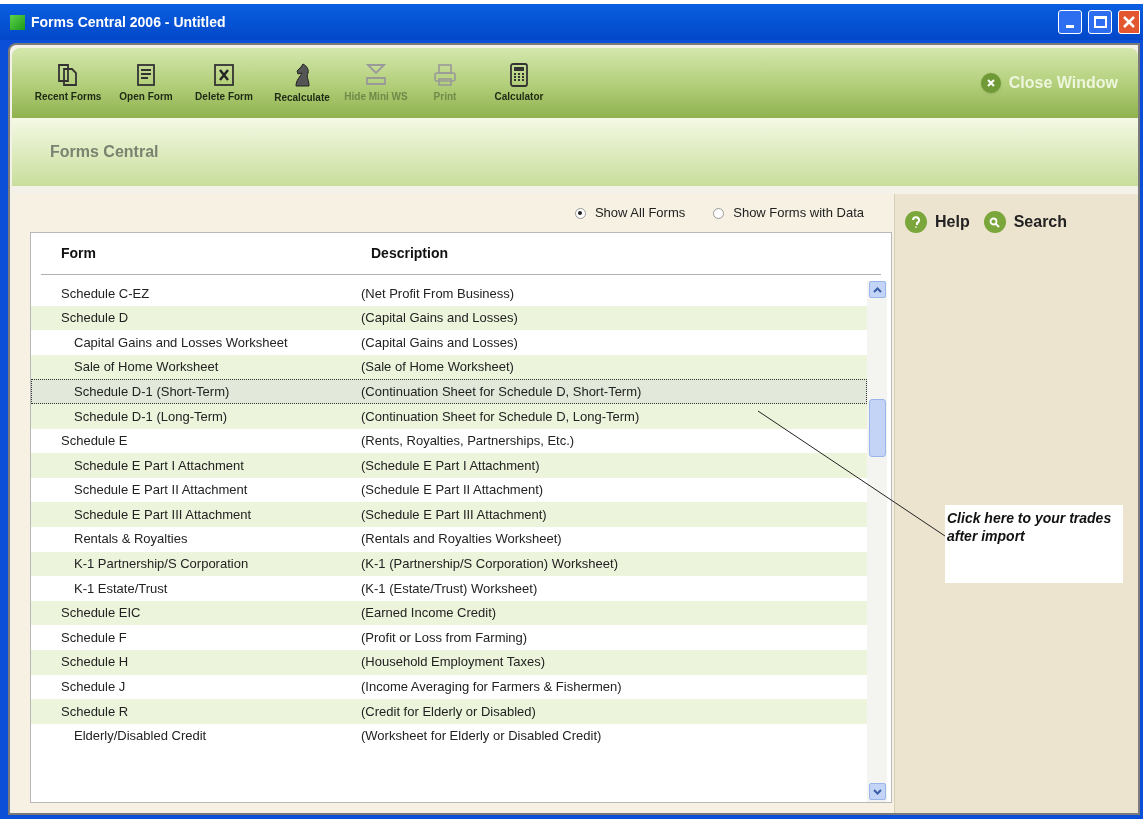 Image resolution: width=1143 pixels, height=819 pixels. Describe the element at coordinates (468, 441) in the screenshot. I see `form-description: (Rents, Royalties, Partnerships, Etc.)` at that location.